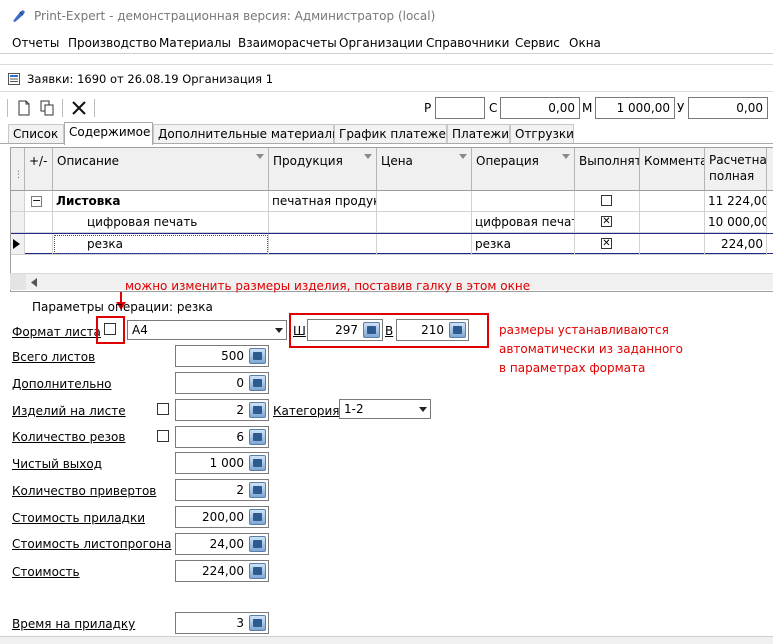 This screenshot has width=773, height=644. Describe the element at coordinates (110, 329) in the screenshot. I see `format-custom-checkbox` at that location.